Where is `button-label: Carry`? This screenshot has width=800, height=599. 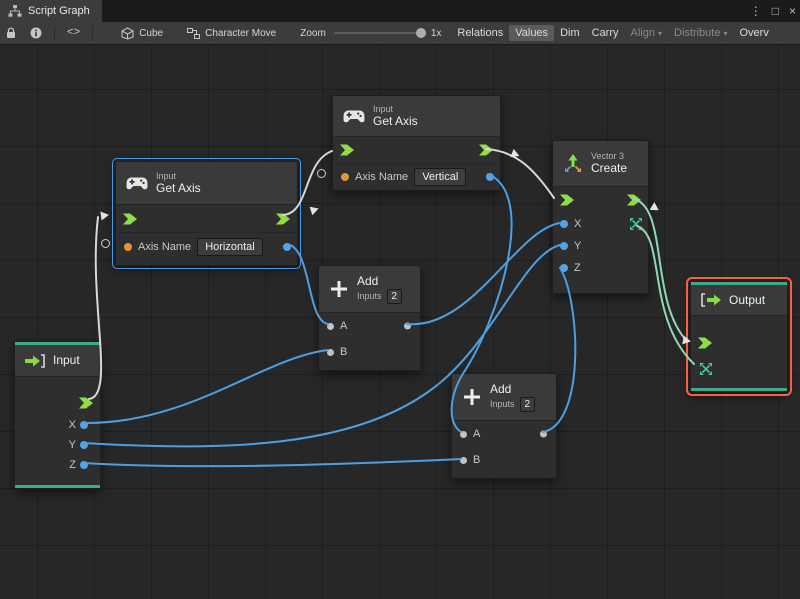 button-label: Carry is located at coordinates (605, 33).